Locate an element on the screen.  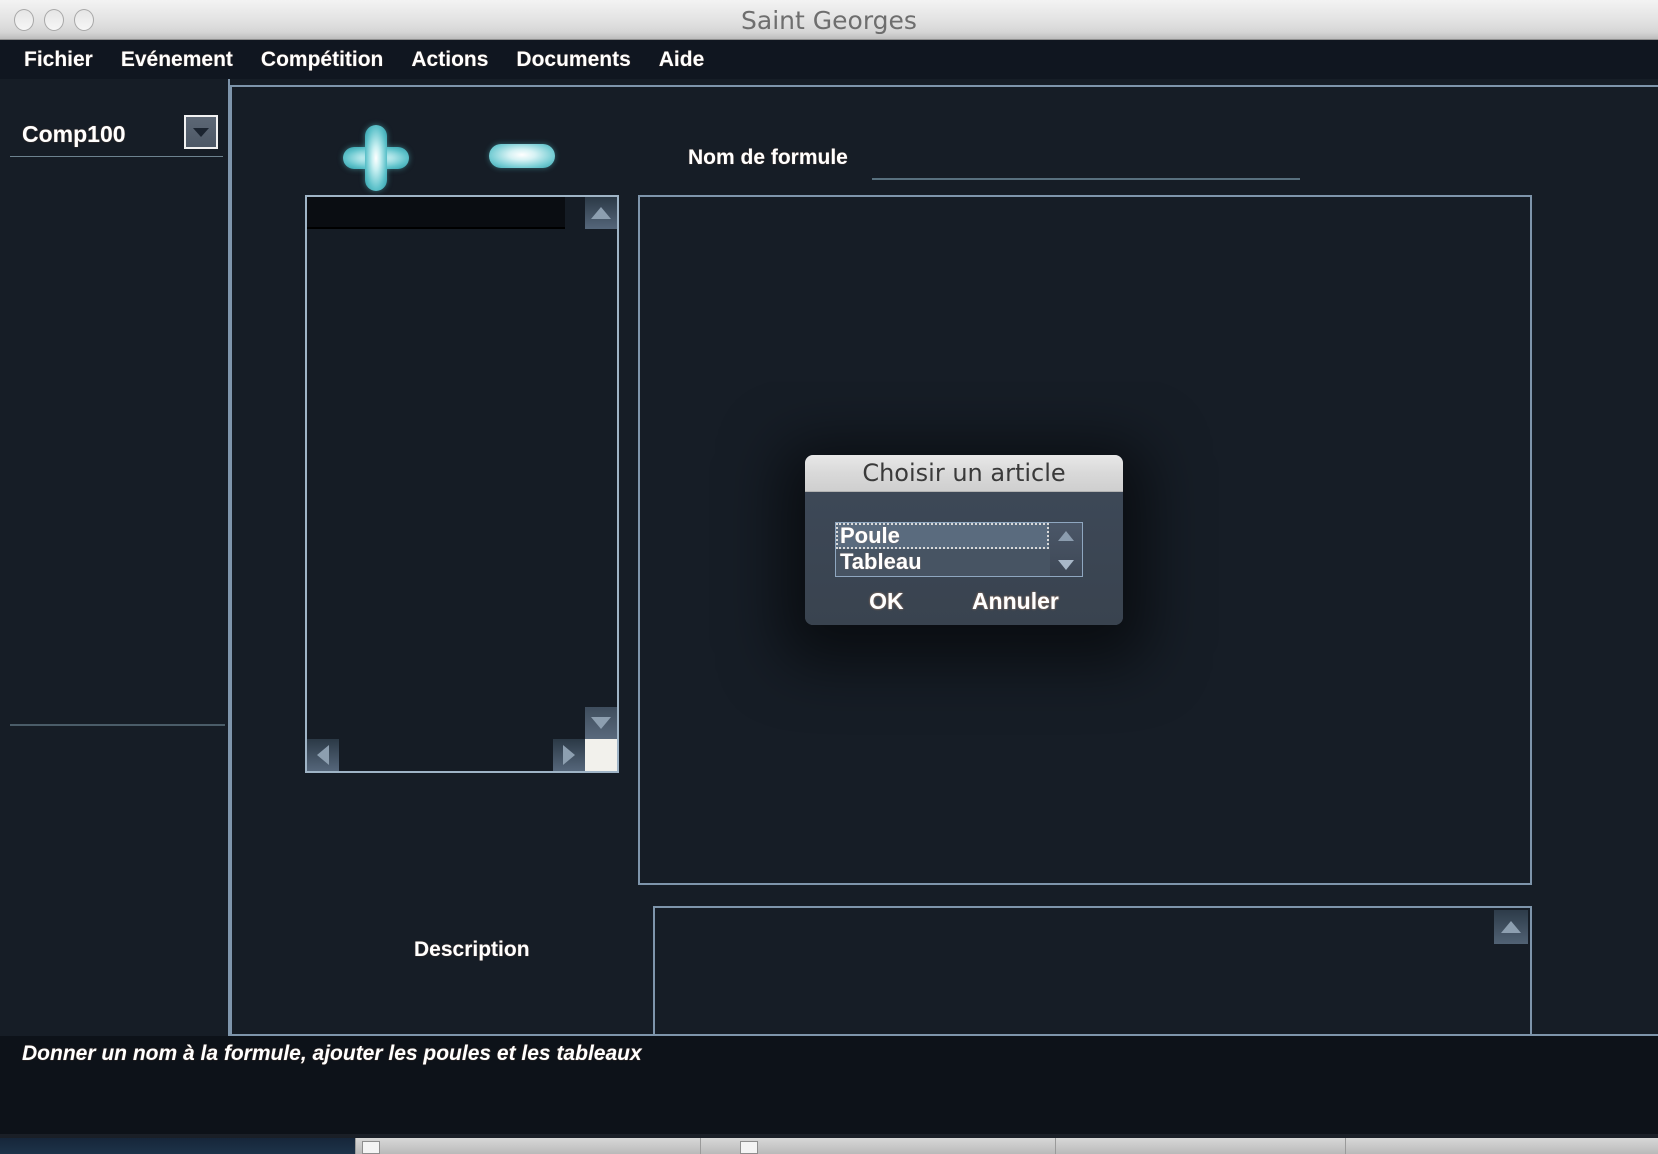
article-list-scrollbar is located at coordinates (1066, 549).